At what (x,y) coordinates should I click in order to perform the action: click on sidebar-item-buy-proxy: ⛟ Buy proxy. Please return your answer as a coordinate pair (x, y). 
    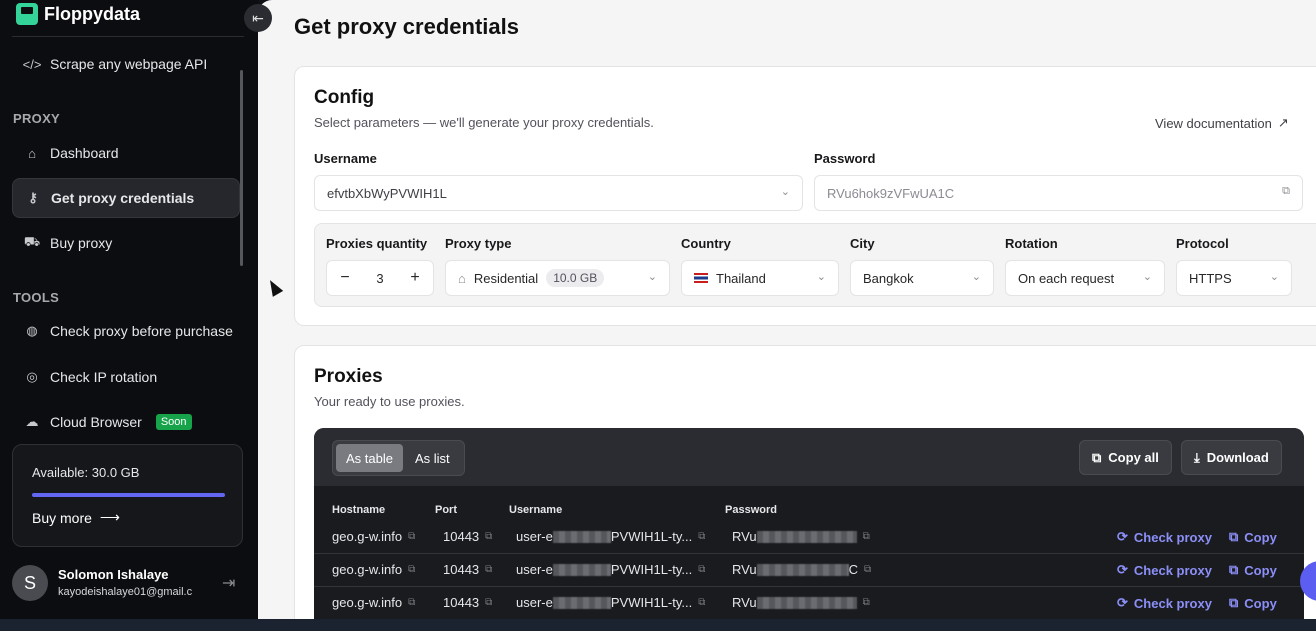
    Looking at the image, I should click on (126, 243).